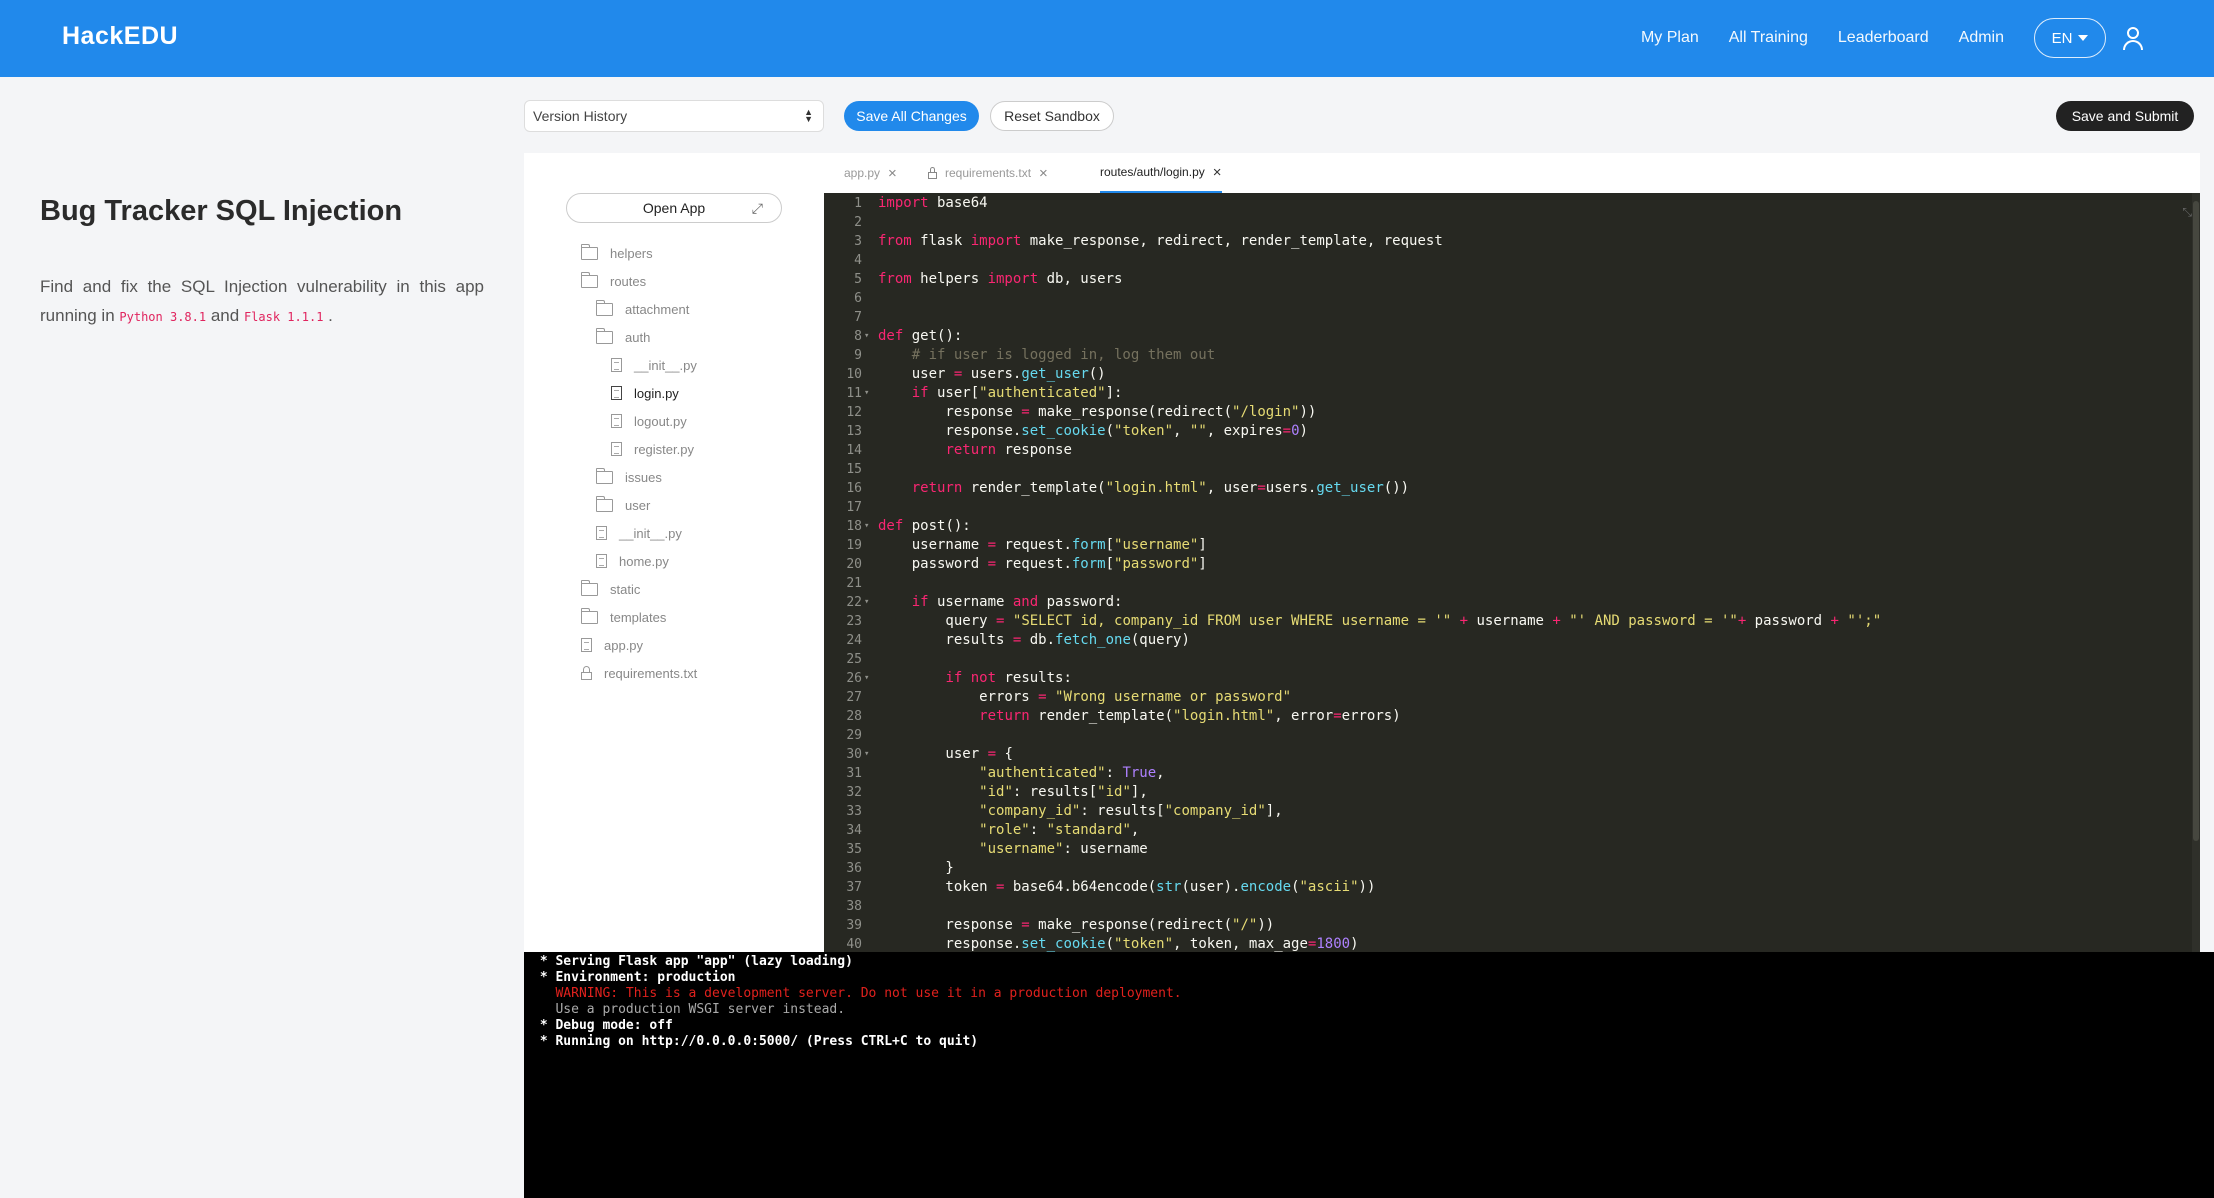 This screenshot has width=2214, height=1198. Describe the element at coordinates (1512, 811) in the screenshot. I see `code-line: 33 "company_id": results["company_id"],` at that location.